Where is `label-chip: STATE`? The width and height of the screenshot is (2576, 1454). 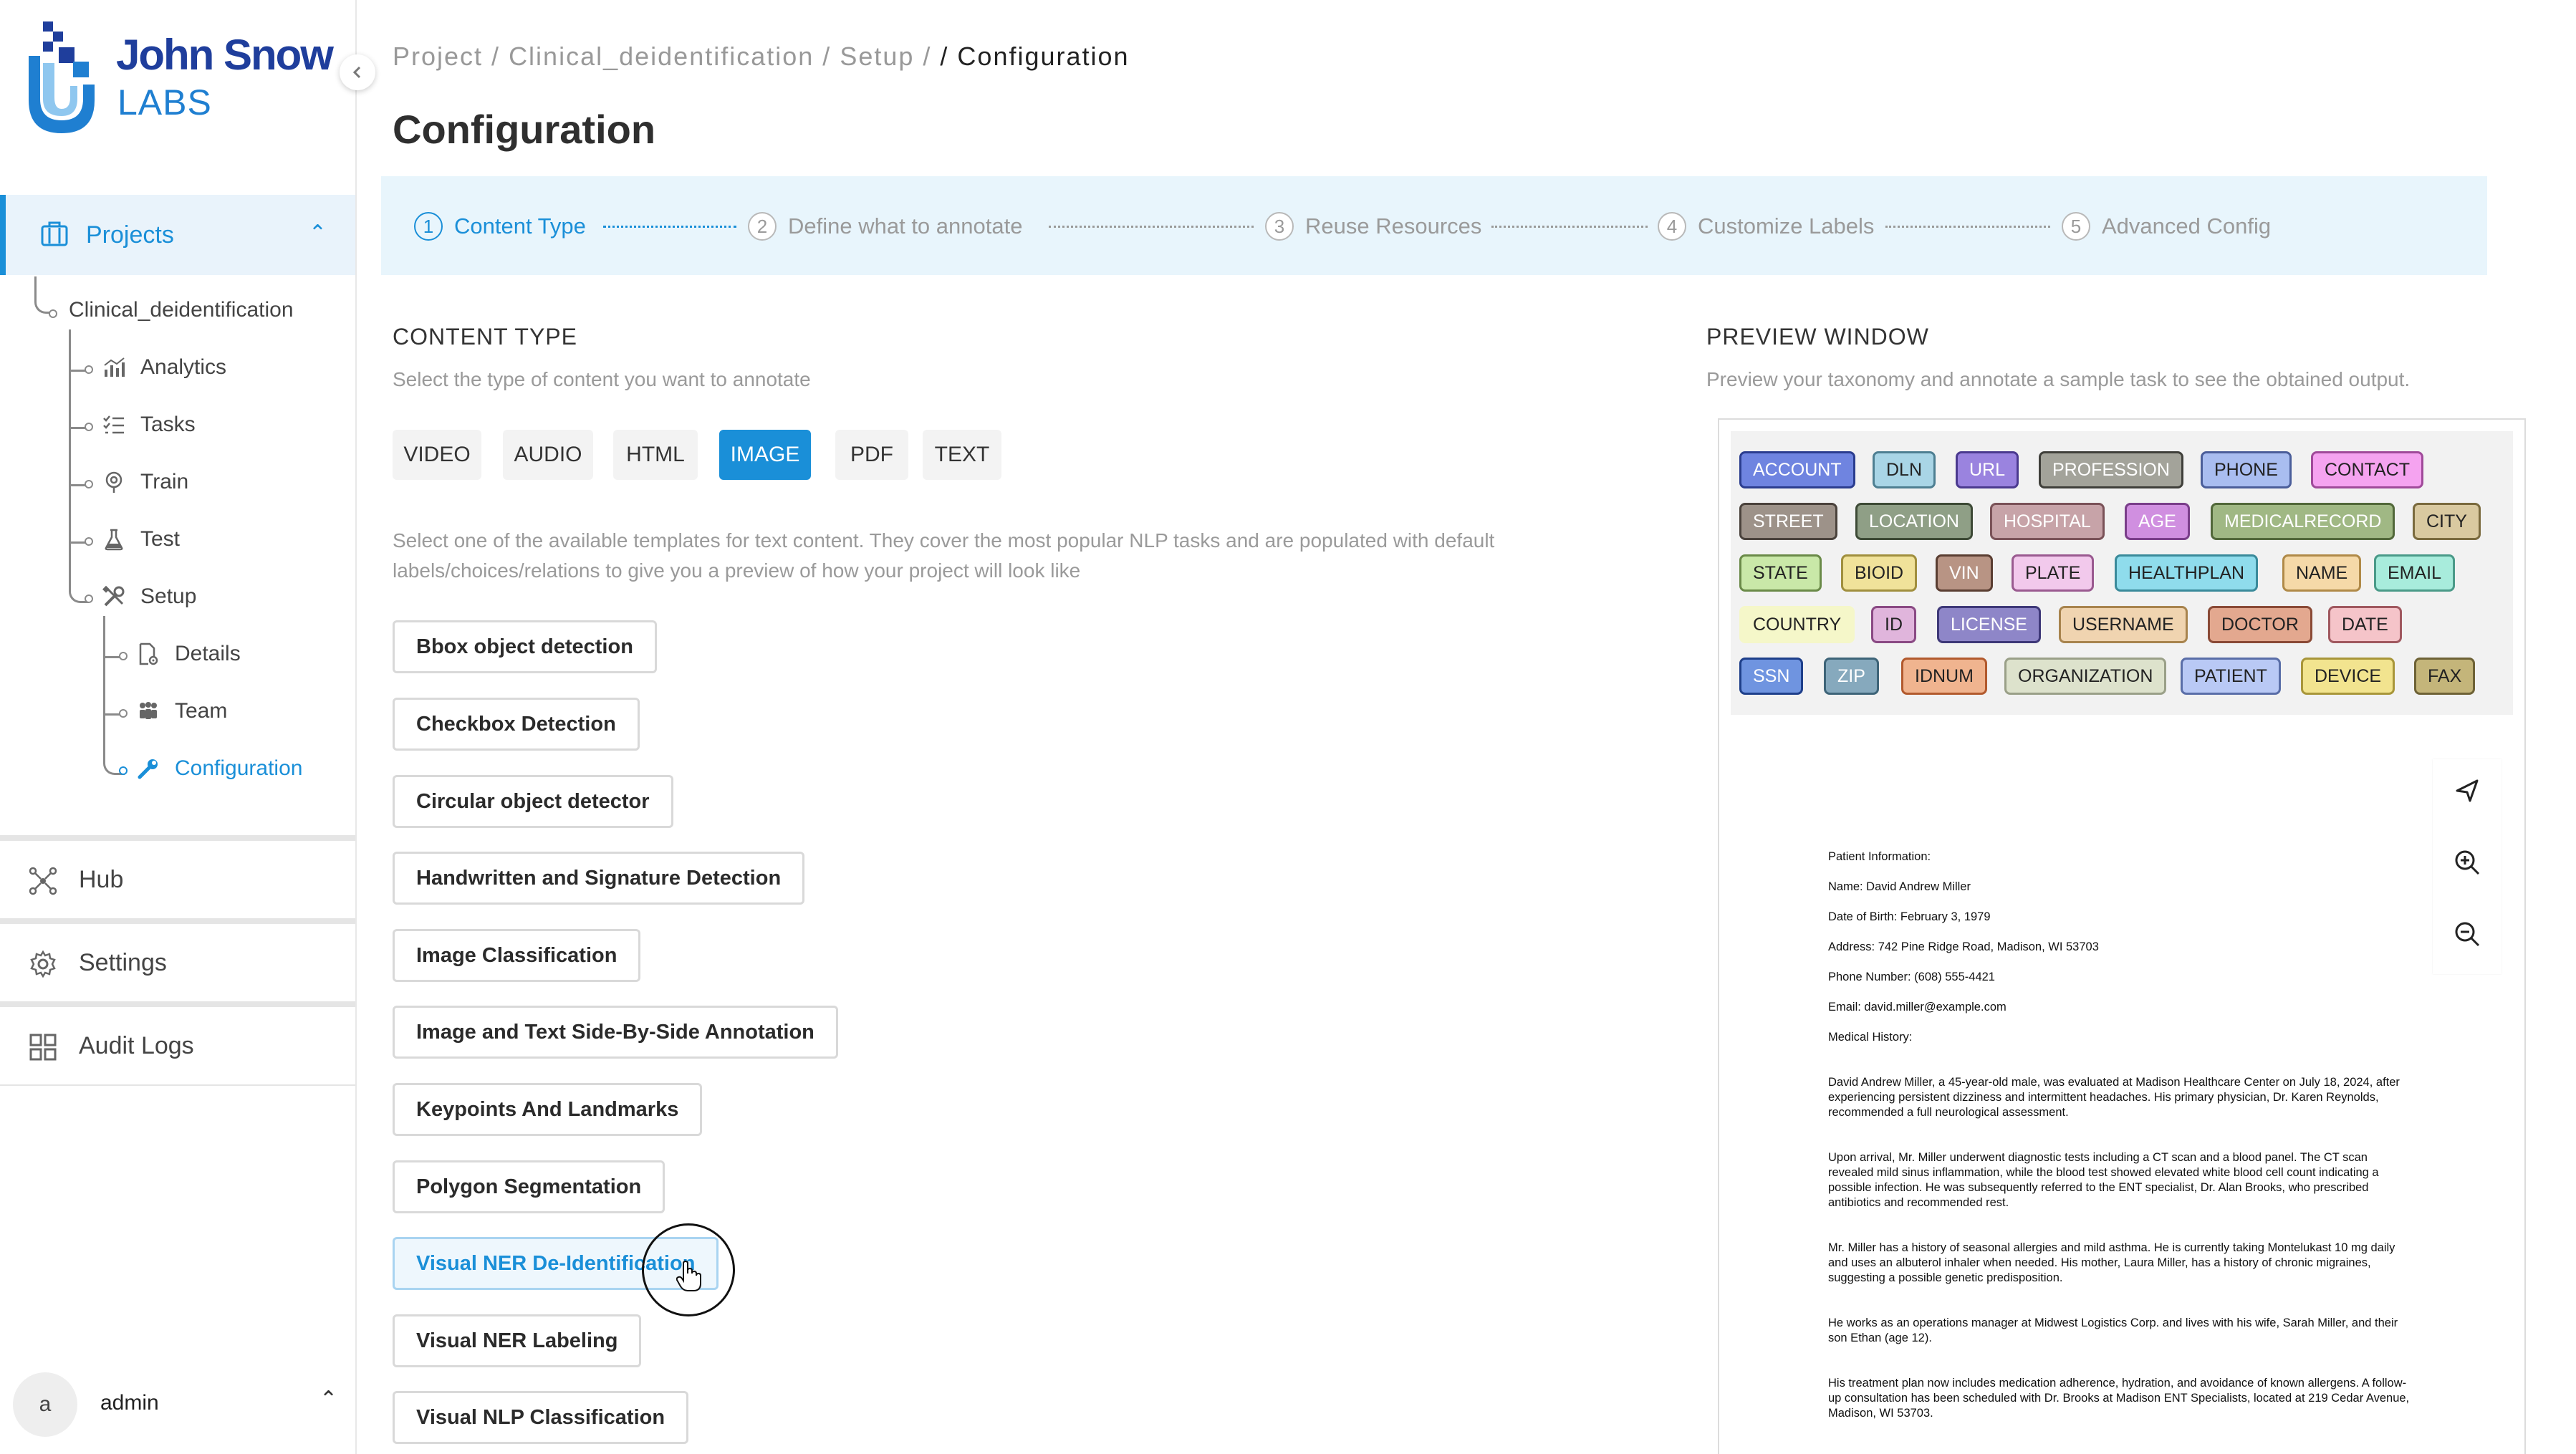
label-chip: STATE is located at coordinates (1780, 573).